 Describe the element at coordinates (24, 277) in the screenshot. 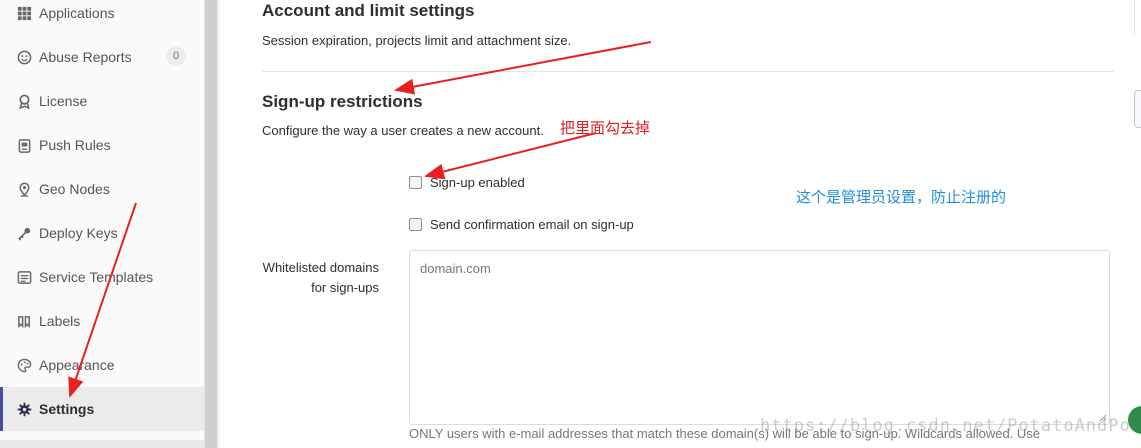

I see `template-icon` at that location.